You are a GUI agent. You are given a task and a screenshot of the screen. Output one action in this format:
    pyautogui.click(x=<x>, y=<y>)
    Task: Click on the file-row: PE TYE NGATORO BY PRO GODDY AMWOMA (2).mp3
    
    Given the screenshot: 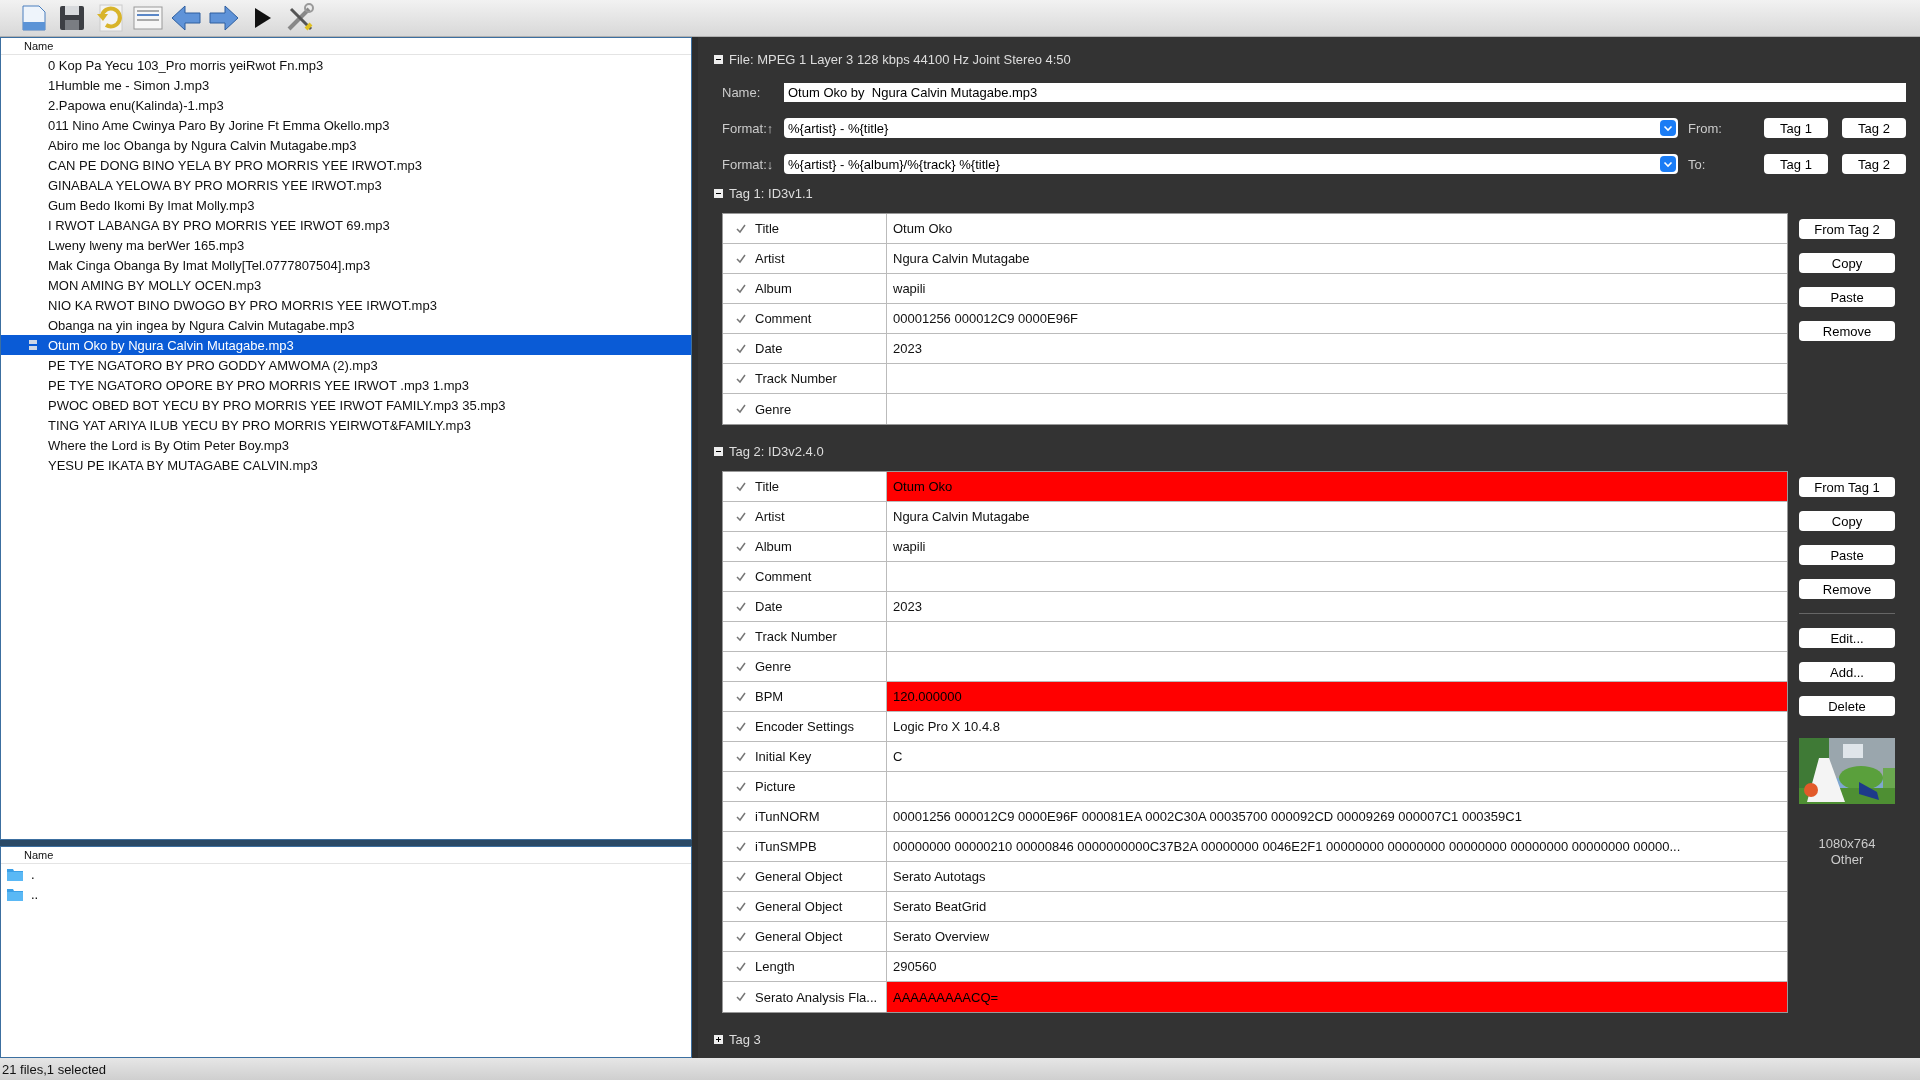 What is the action you would take?
    pyautogui.click(x=346, y=365)
    